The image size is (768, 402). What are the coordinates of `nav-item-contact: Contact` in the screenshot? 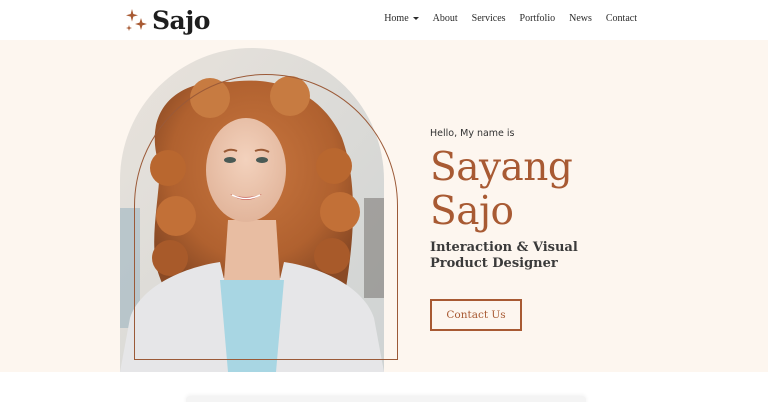 It's located at (621, 18).